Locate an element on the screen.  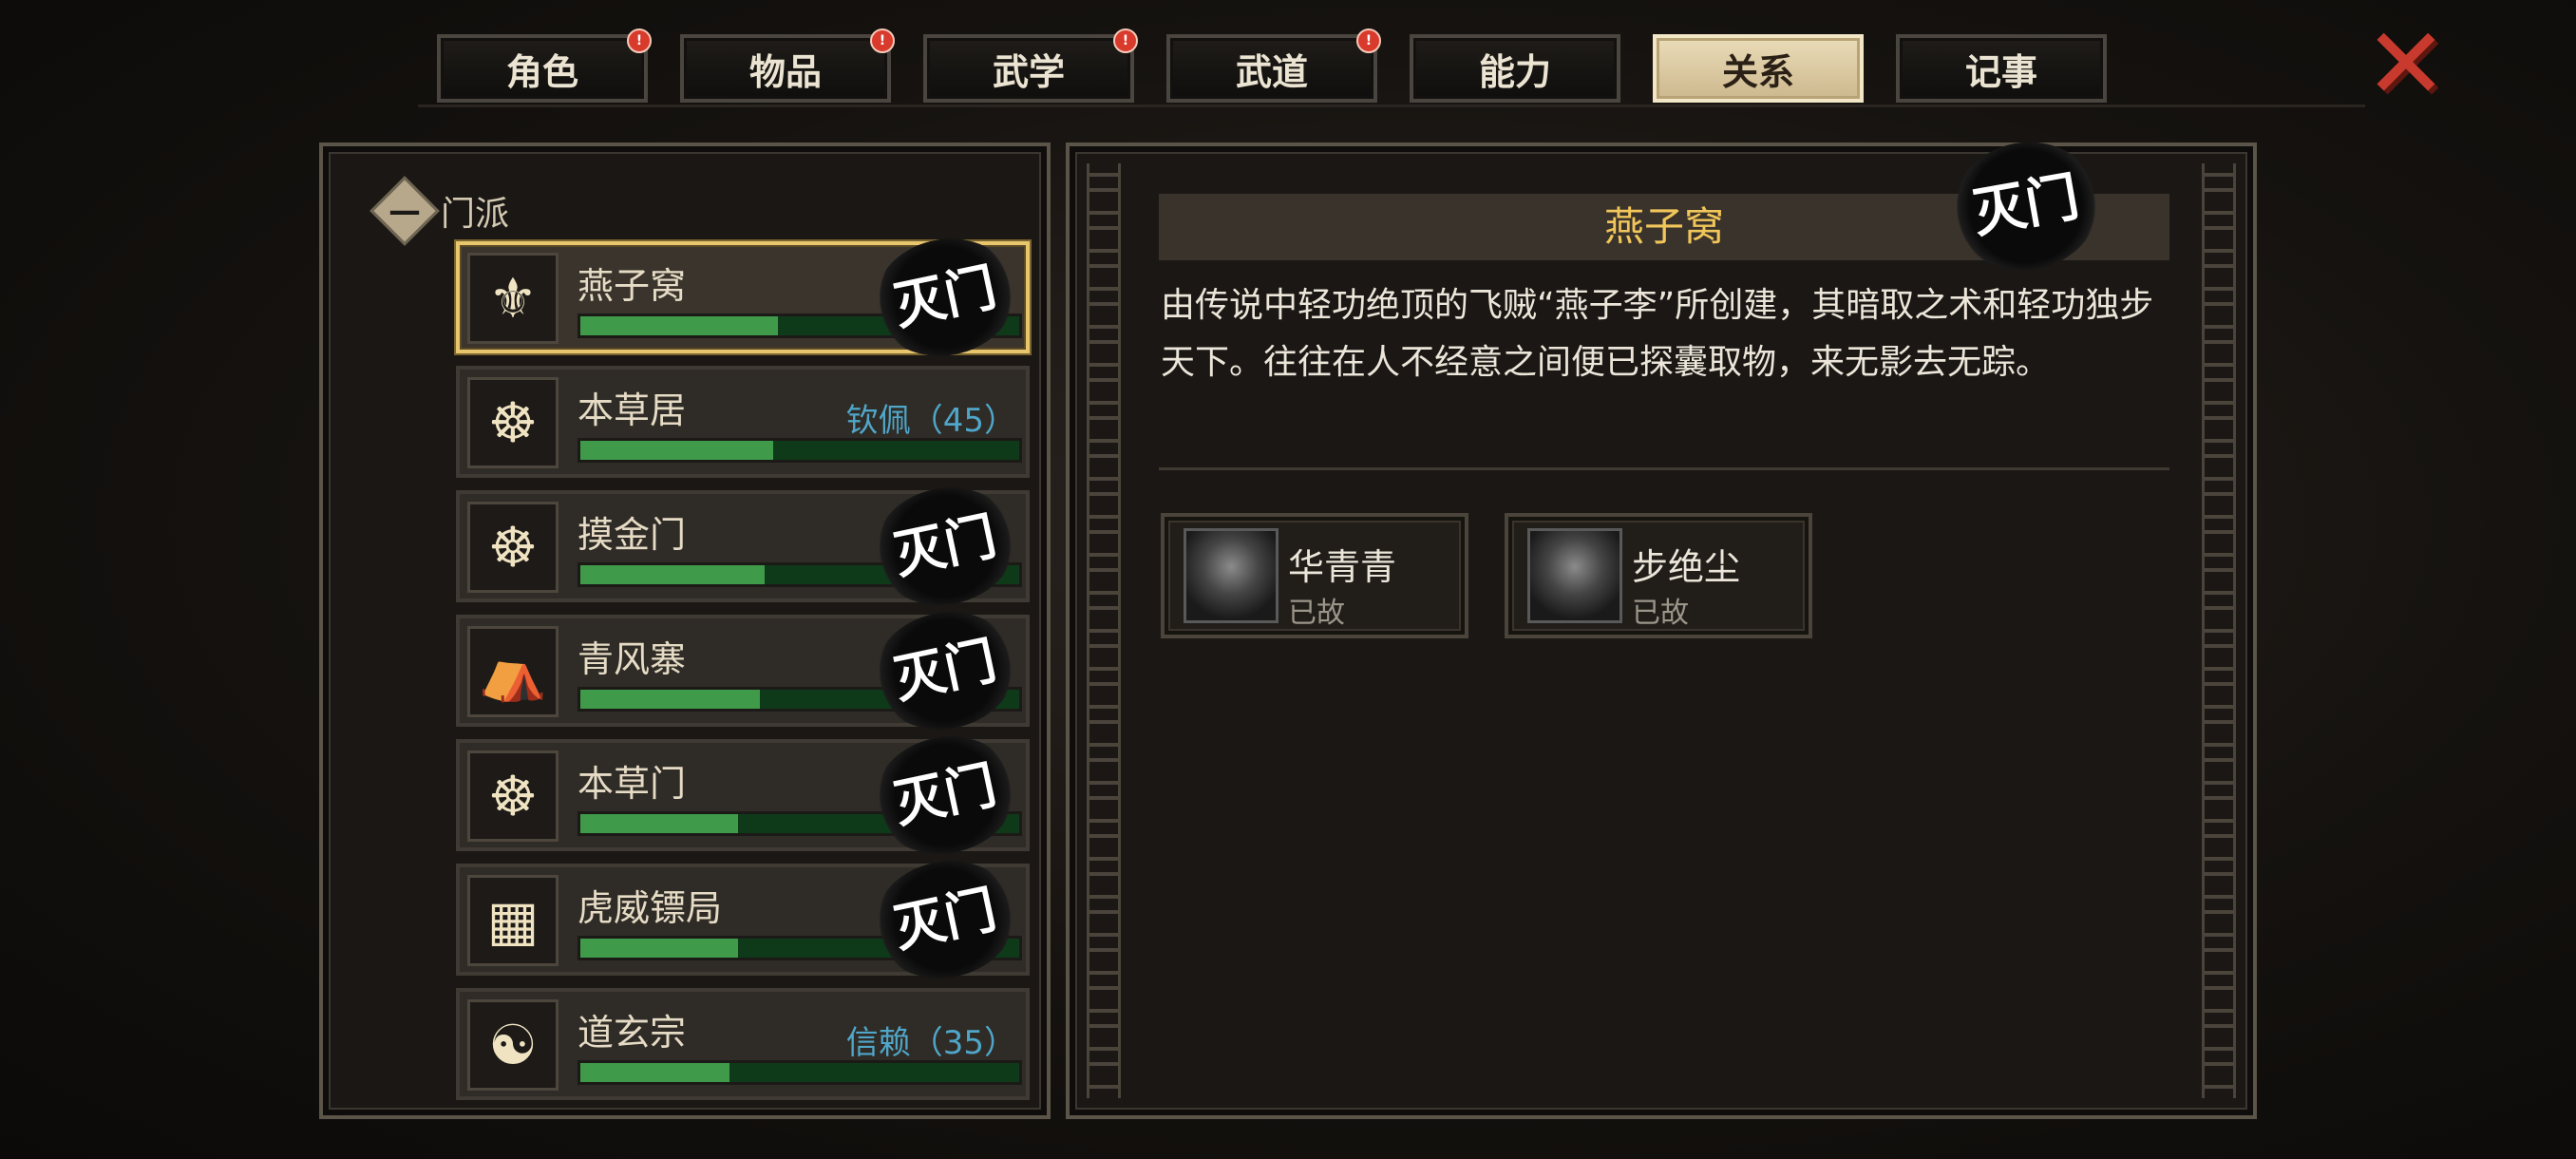
tab-label: 物品 is located at coordinates (785, 71).